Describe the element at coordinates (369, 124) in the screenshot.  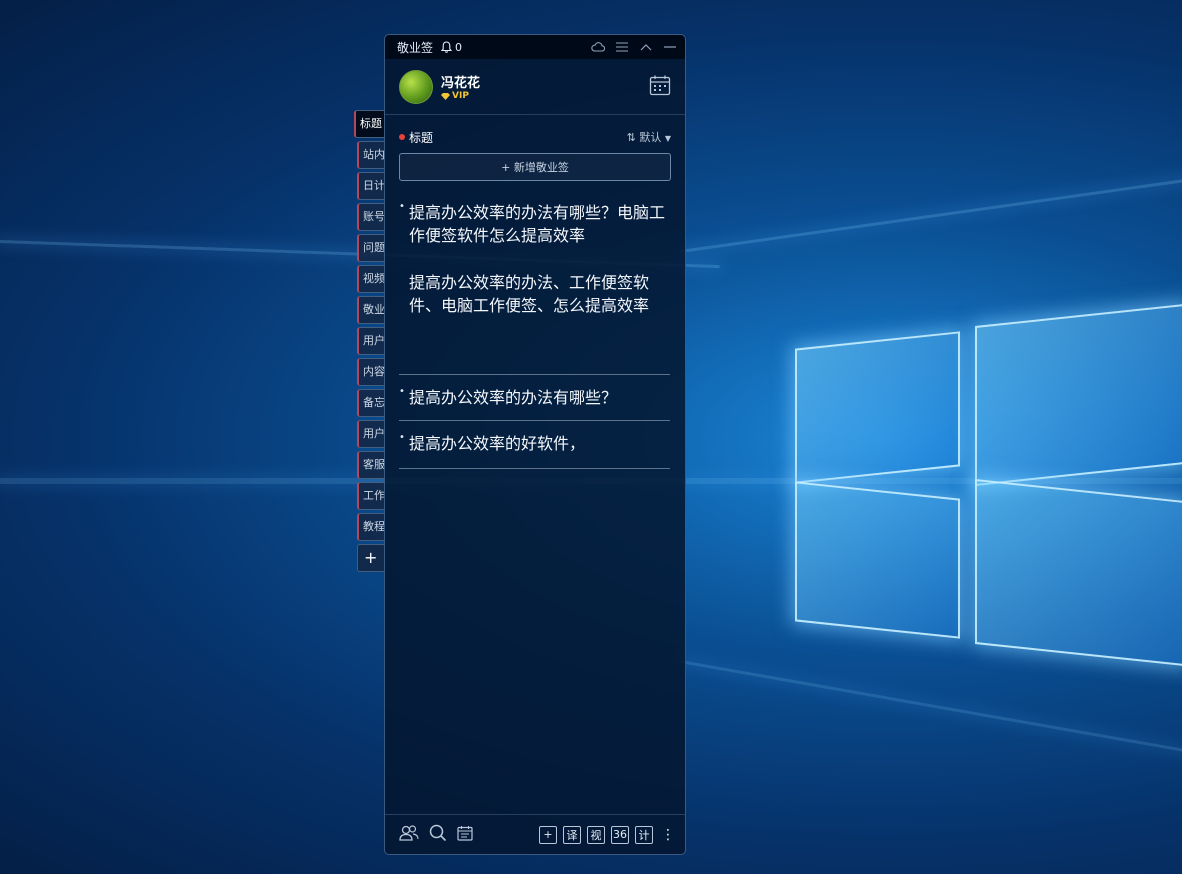
I see `side-tab: 标题` at that location.